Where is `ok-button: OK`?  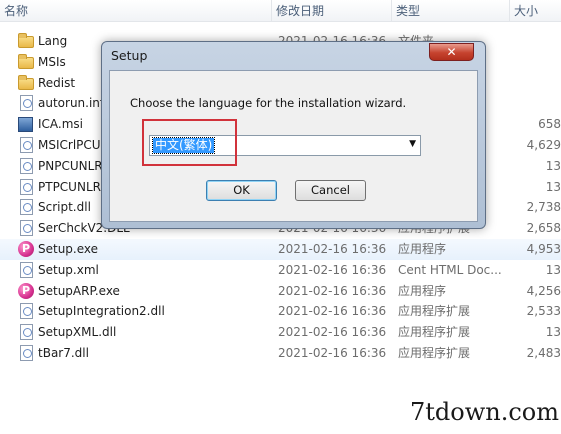
ok-button: OK is located at coordinates (241, 190).